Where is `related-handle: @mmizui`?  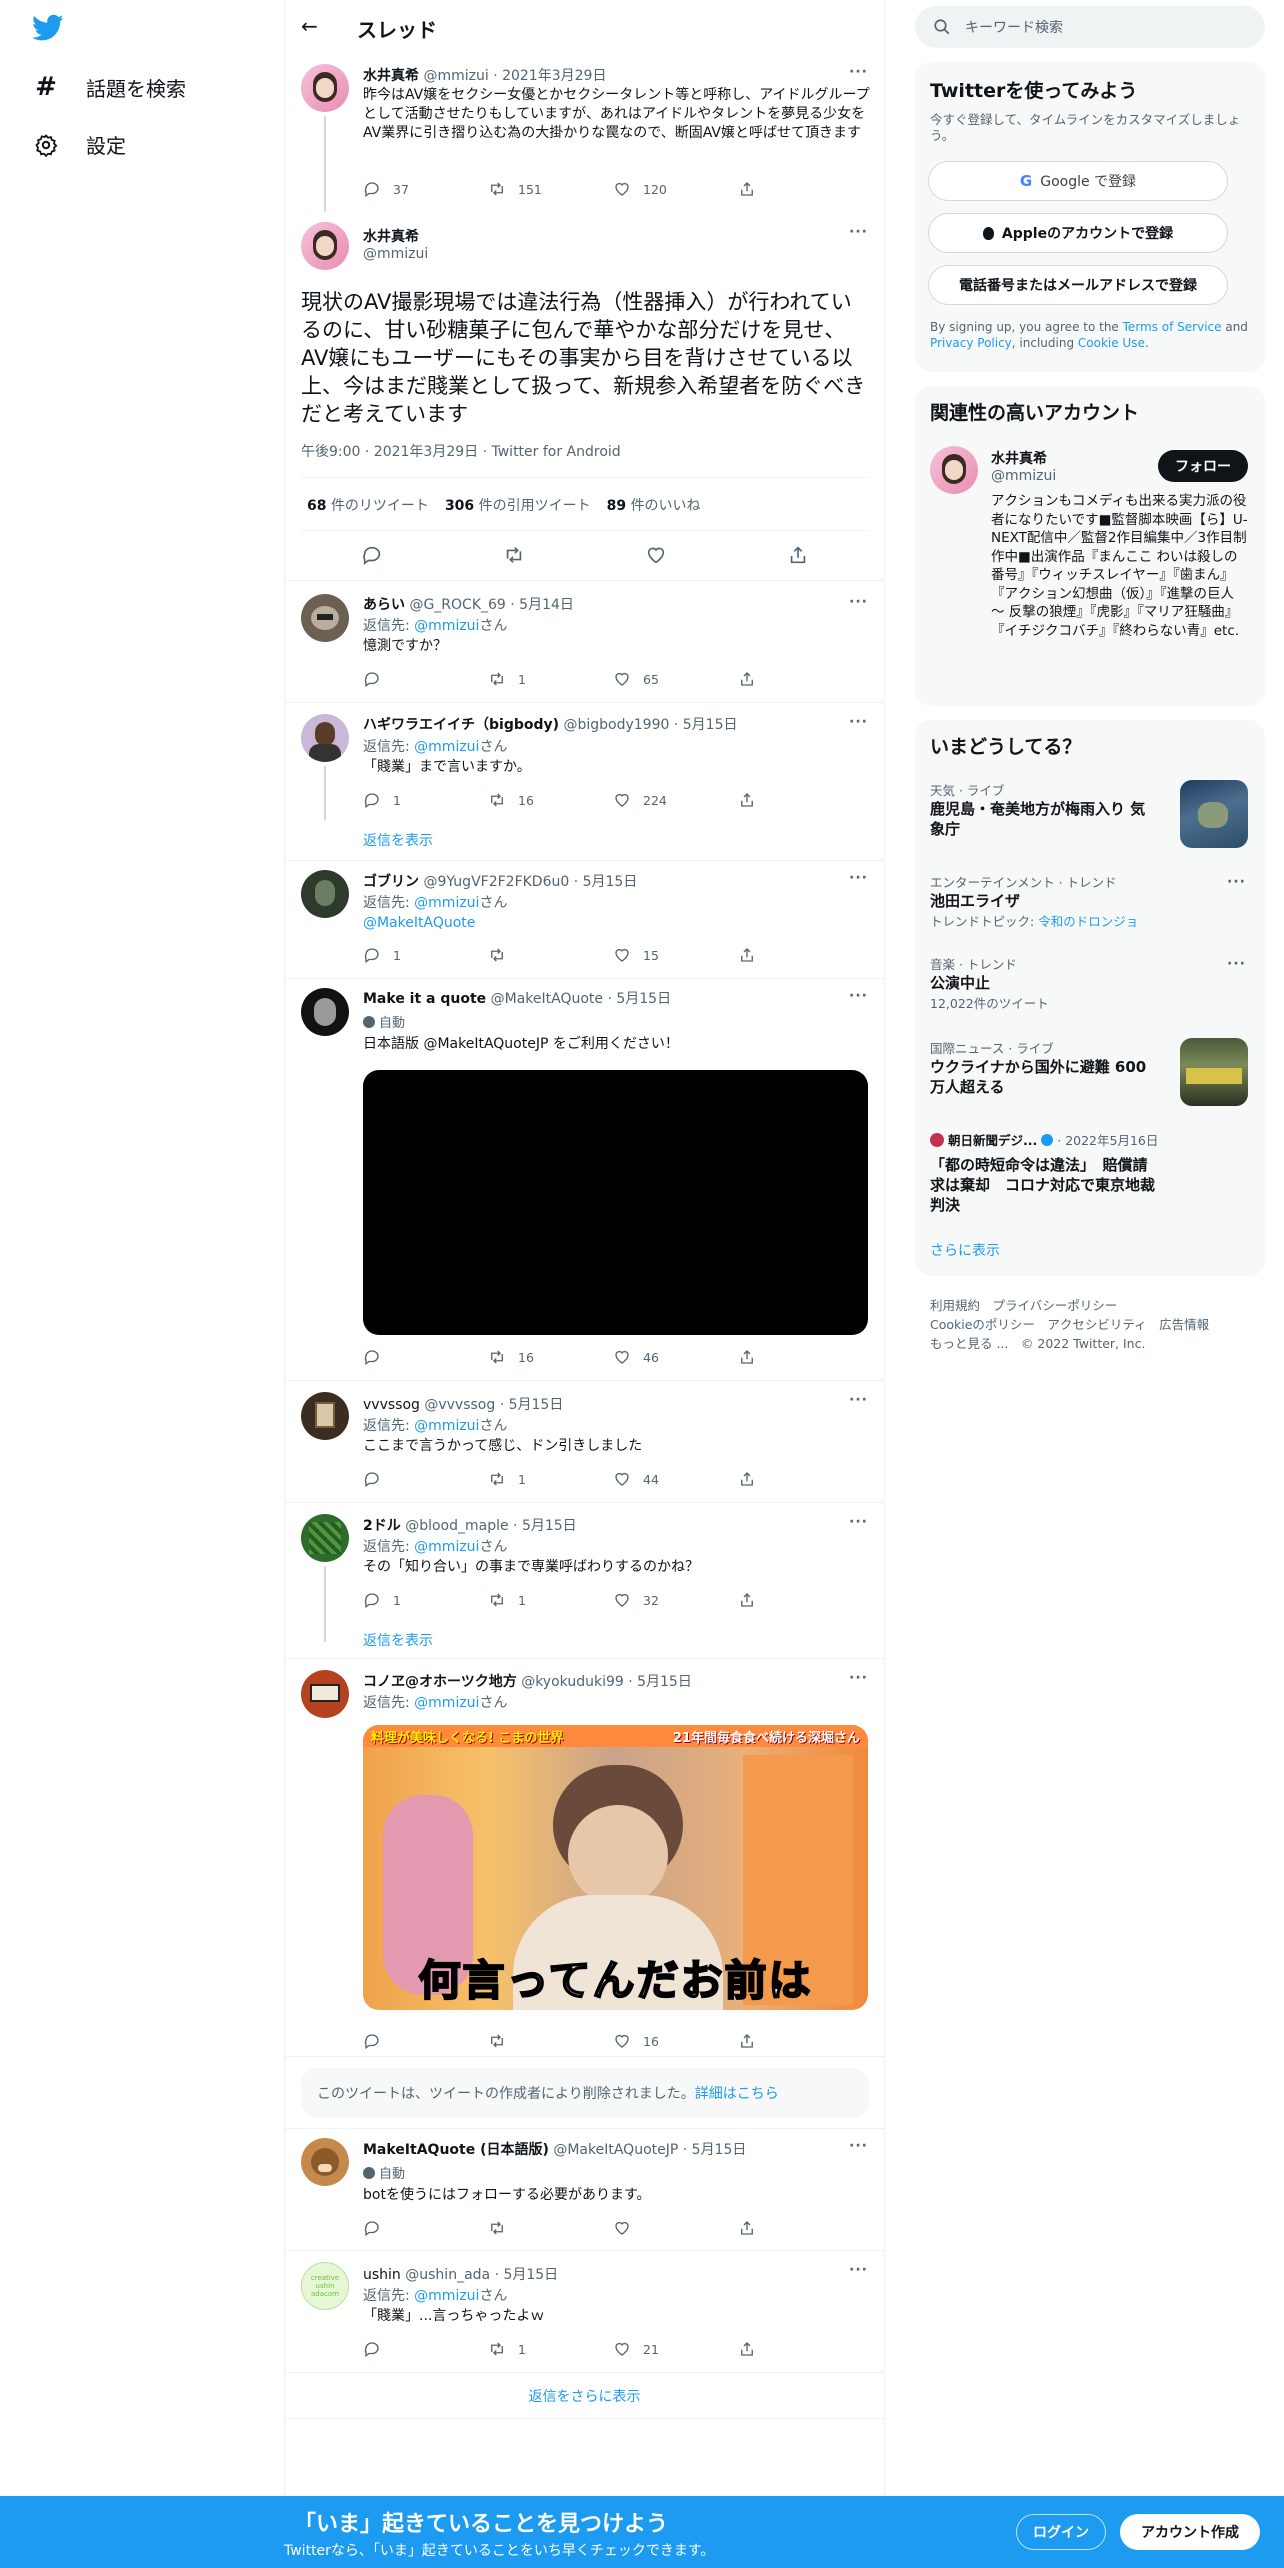
related-handle: @mmizui is located at coordinates (1023, 476).